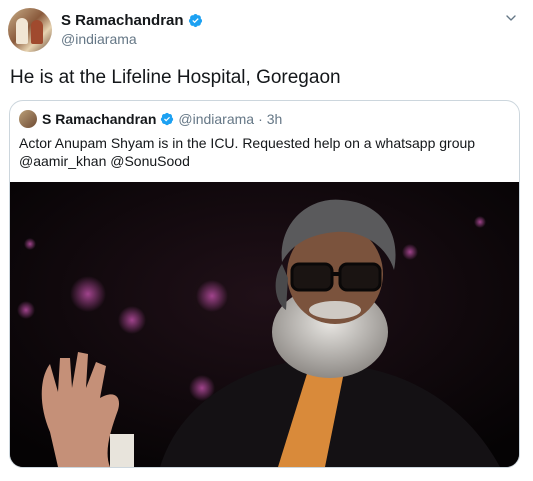 The width and height of the screenshot is (533, 481). What do you see at coordinates (275, 119) in the screenshot?
I see `quoted-timestamp: 3h` at bounding box center [275, 119].